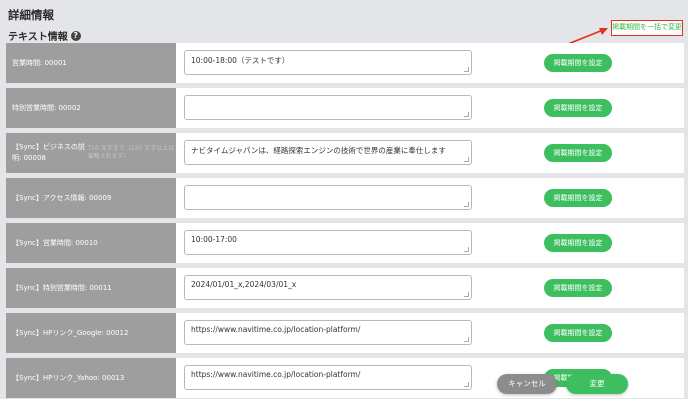 This screenshot has height=399, width=688. I want to click on field-label-cell: 特別営業時間: 00002, so click(91, 108).